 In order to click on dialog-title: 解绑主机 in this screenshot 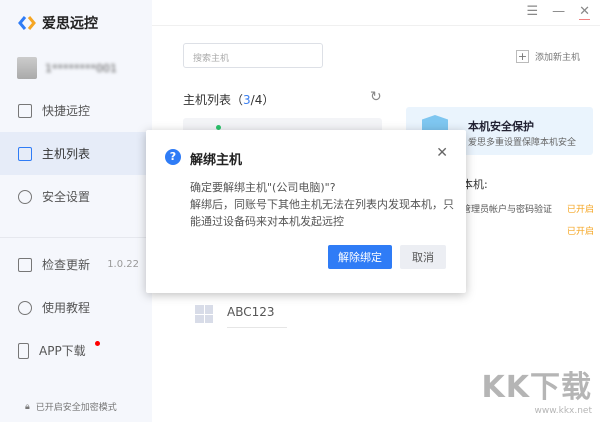, I will do `click(216, 160)`.